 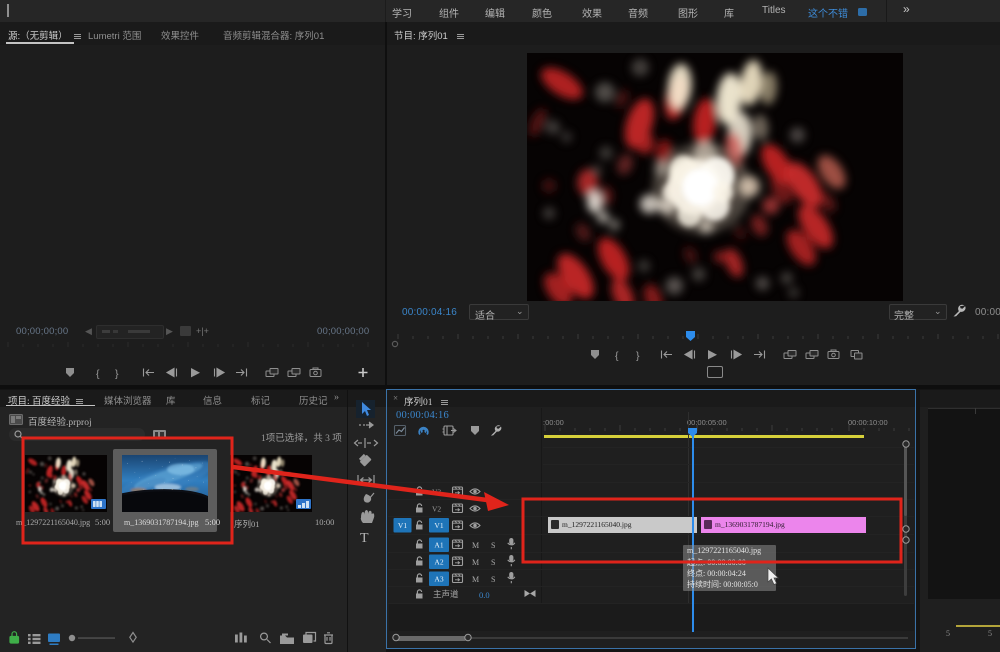 What do you see at coordinates (446, 594) in the screenshot?
I see `svg-text: 主声道` at bounding box center [446, 594].